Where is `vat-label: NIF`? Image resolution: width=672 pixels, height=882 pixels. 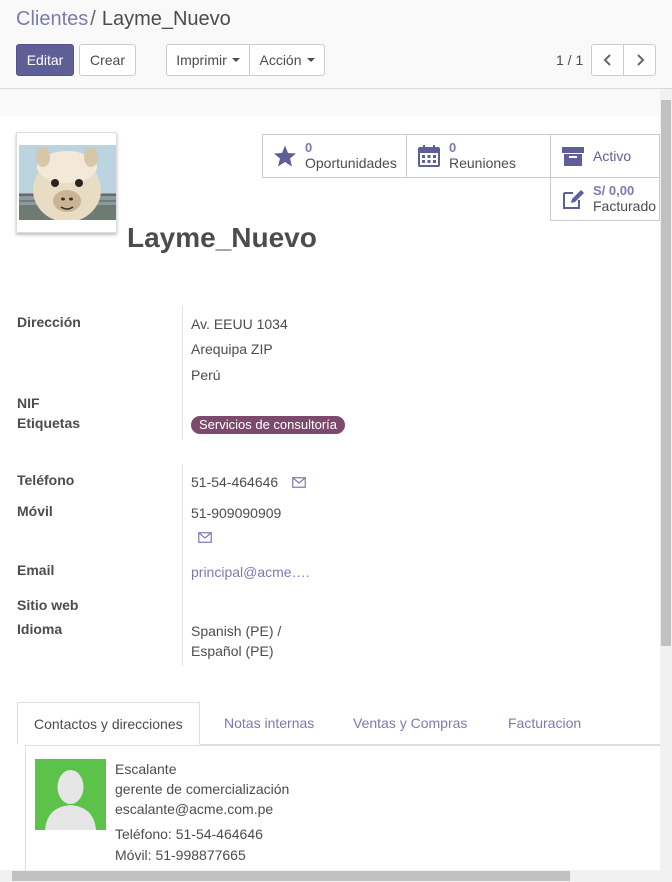
vat-label: NIF is located at coordinates (28, 403).